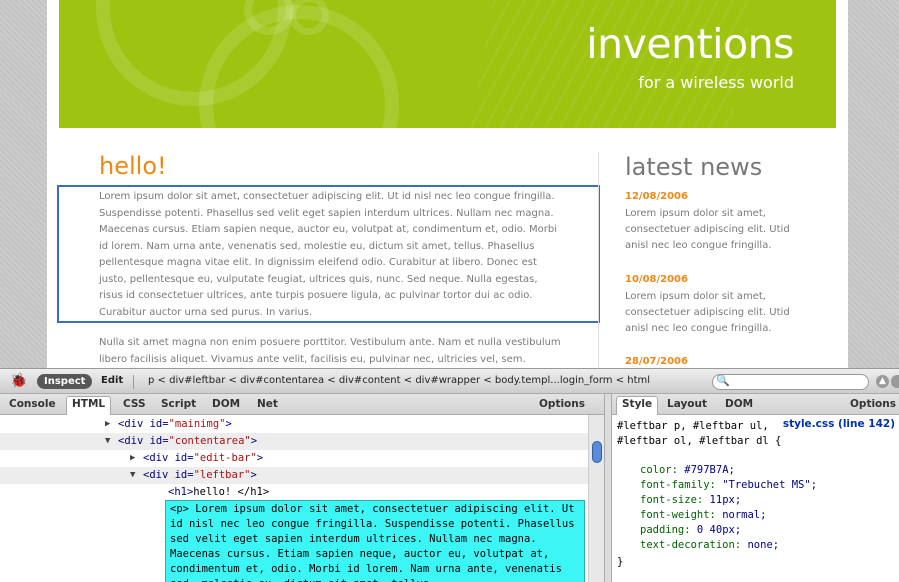  What do you see at coordinates (294, 424) in the screenshot?
I see `tree-node: ▶ <div id="mainimg">` at bounding box center [294, 424].